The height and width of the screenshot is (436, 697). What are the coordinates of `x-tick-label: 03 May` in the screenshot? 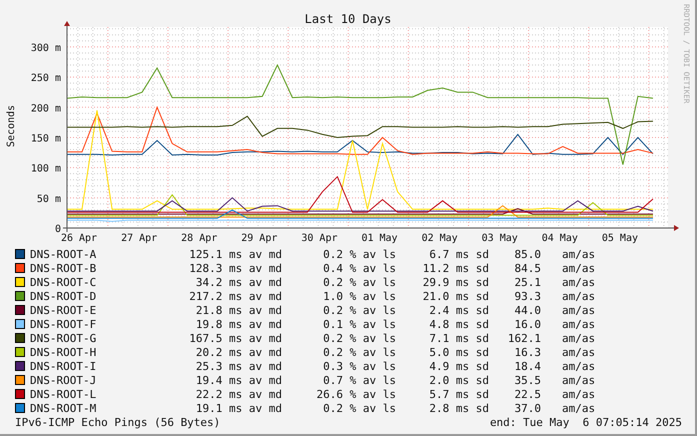 It's located at (500, 238).